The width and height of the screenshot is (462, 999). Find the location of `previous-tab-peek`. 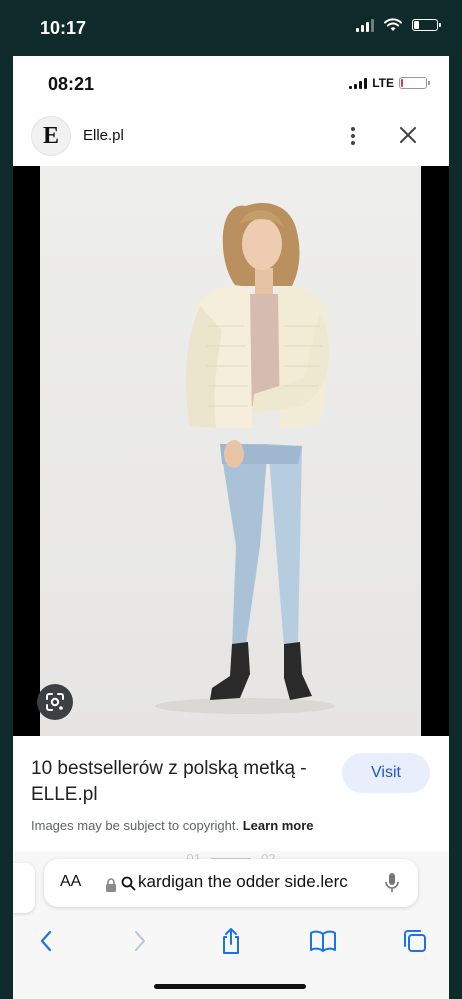

previous-tab-peek is located at coordinates (24, 888).